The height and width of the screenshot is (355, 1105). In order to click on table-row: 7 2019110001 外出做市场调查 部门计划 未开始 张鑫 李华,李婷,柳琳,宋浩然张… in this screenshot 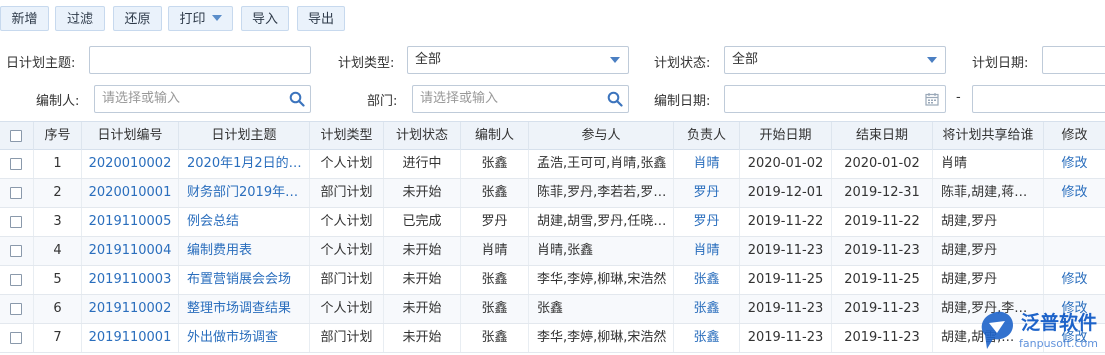, I will do `click(552, 338)`.